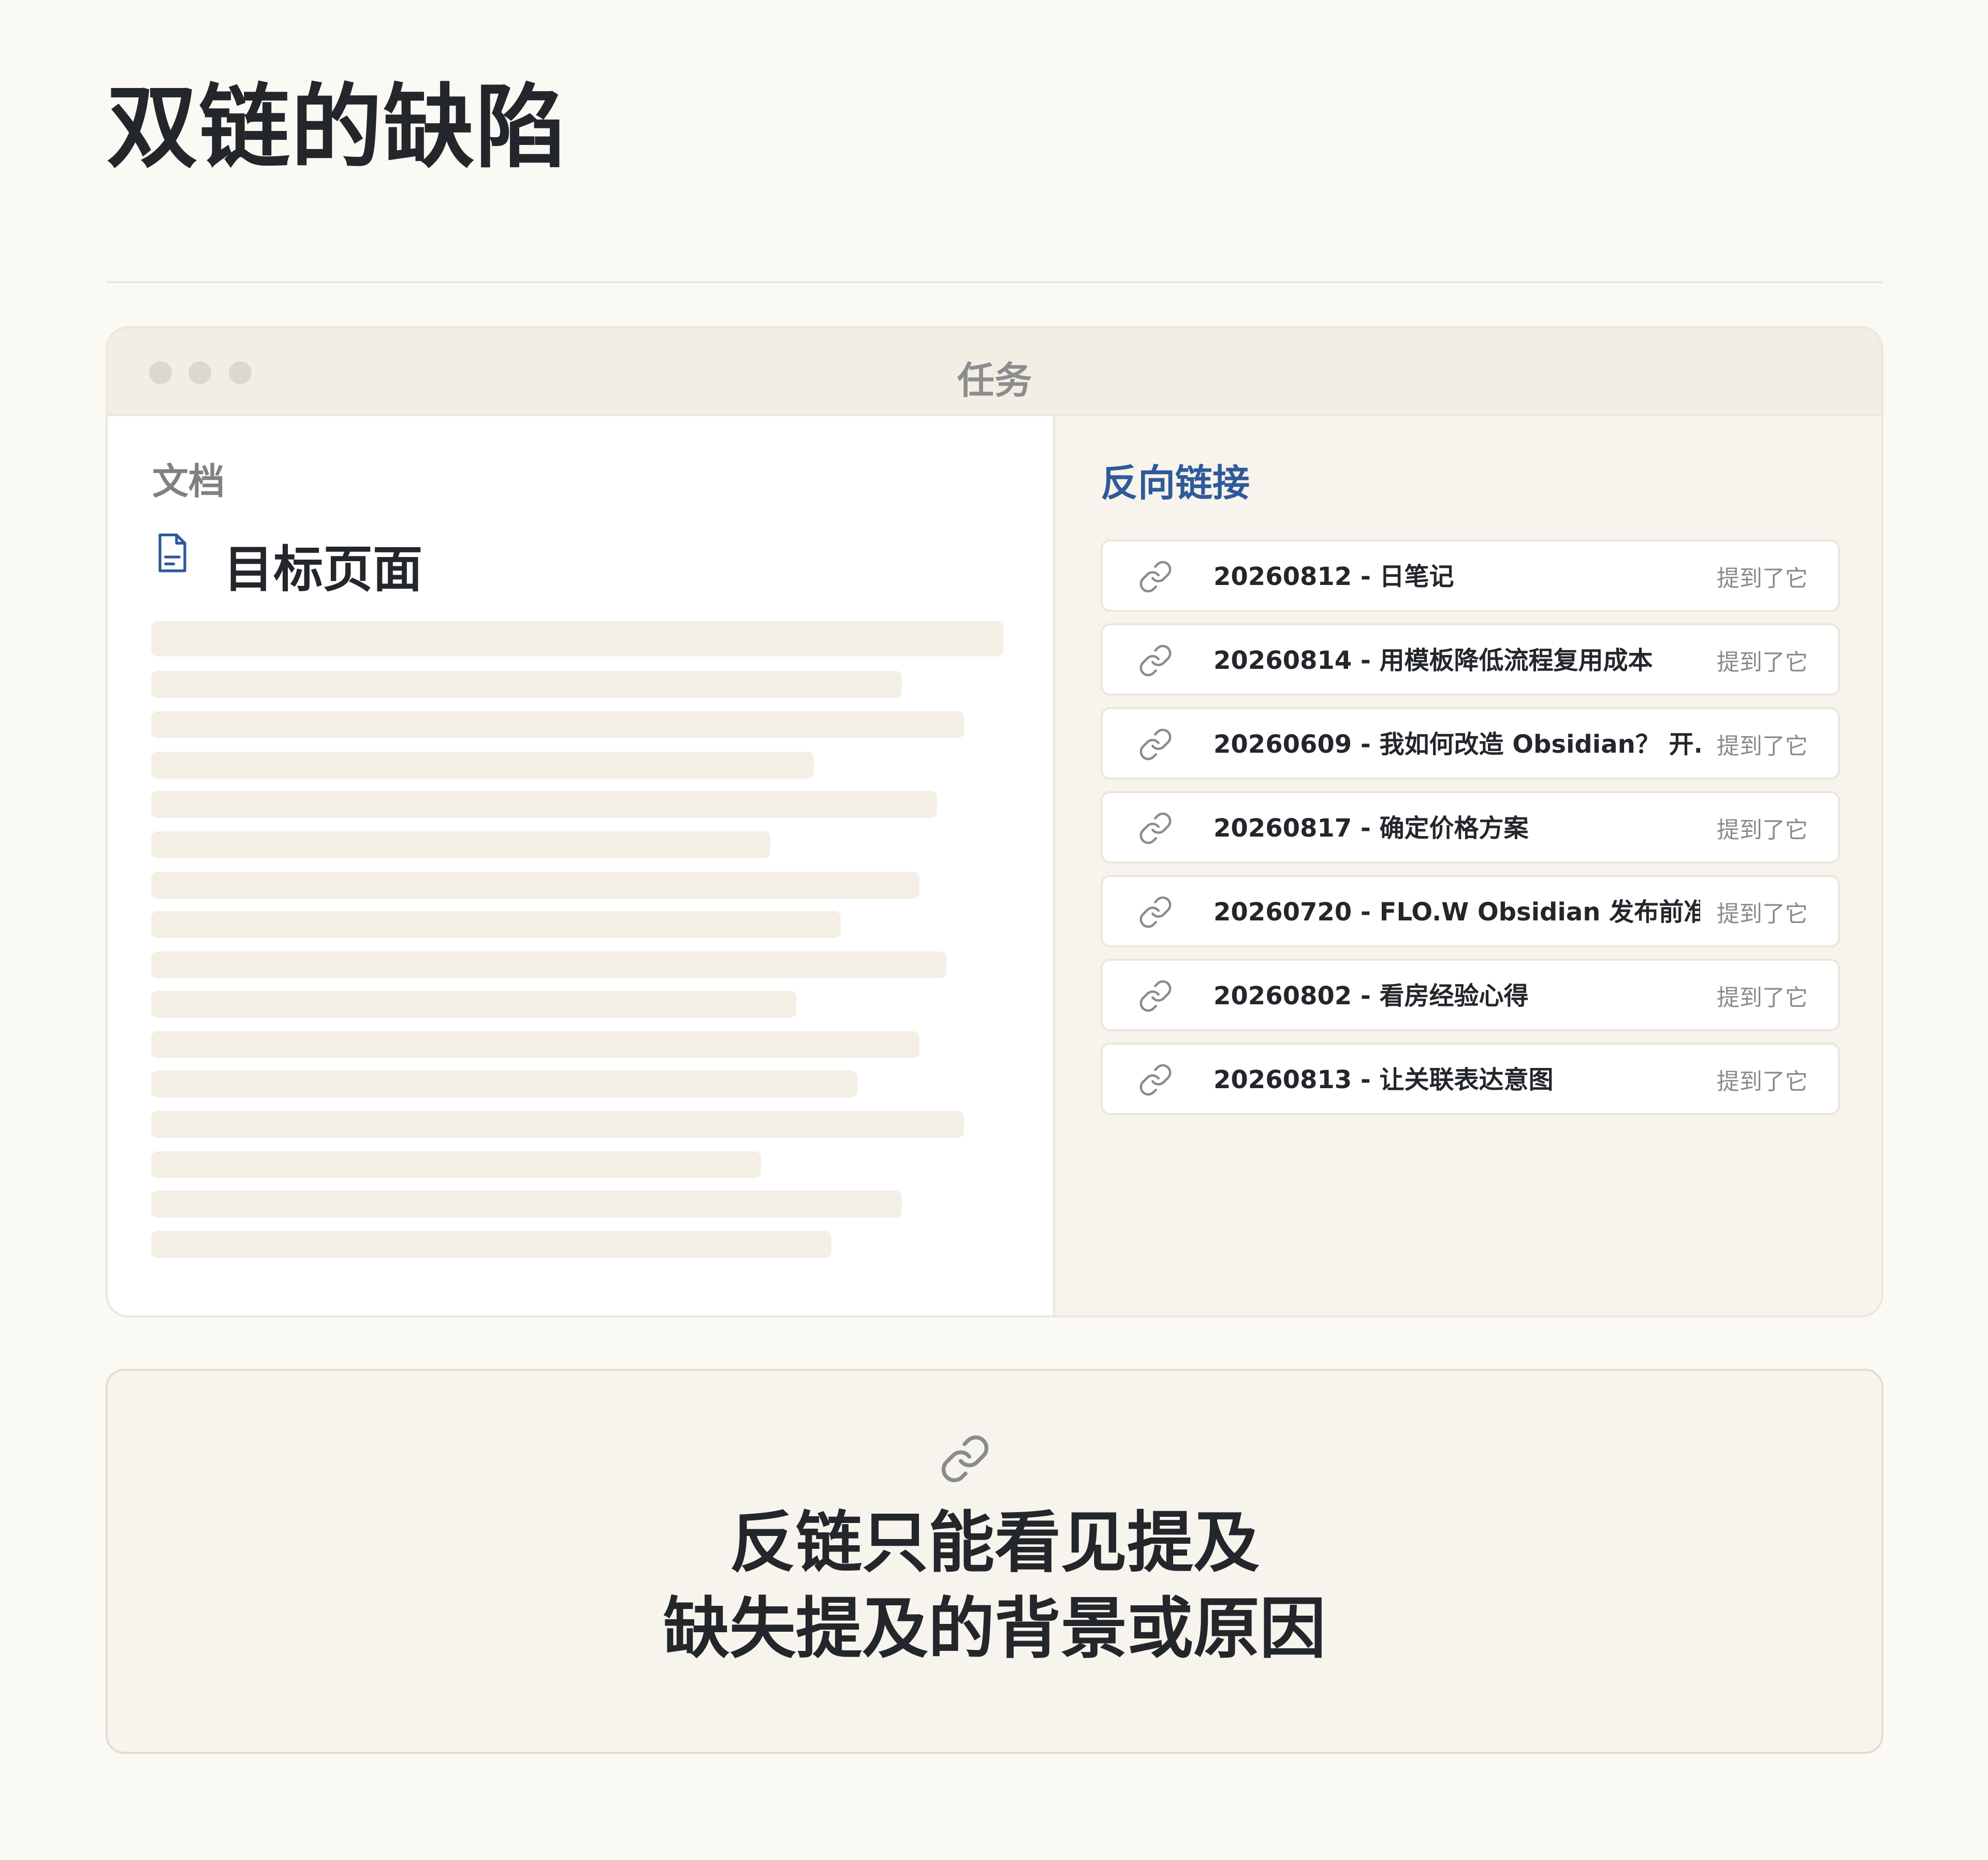 The image size is (1988, 1860). Describe the element at coordinates (994, 282) in the screenshot. I see `title-divider` at that location.